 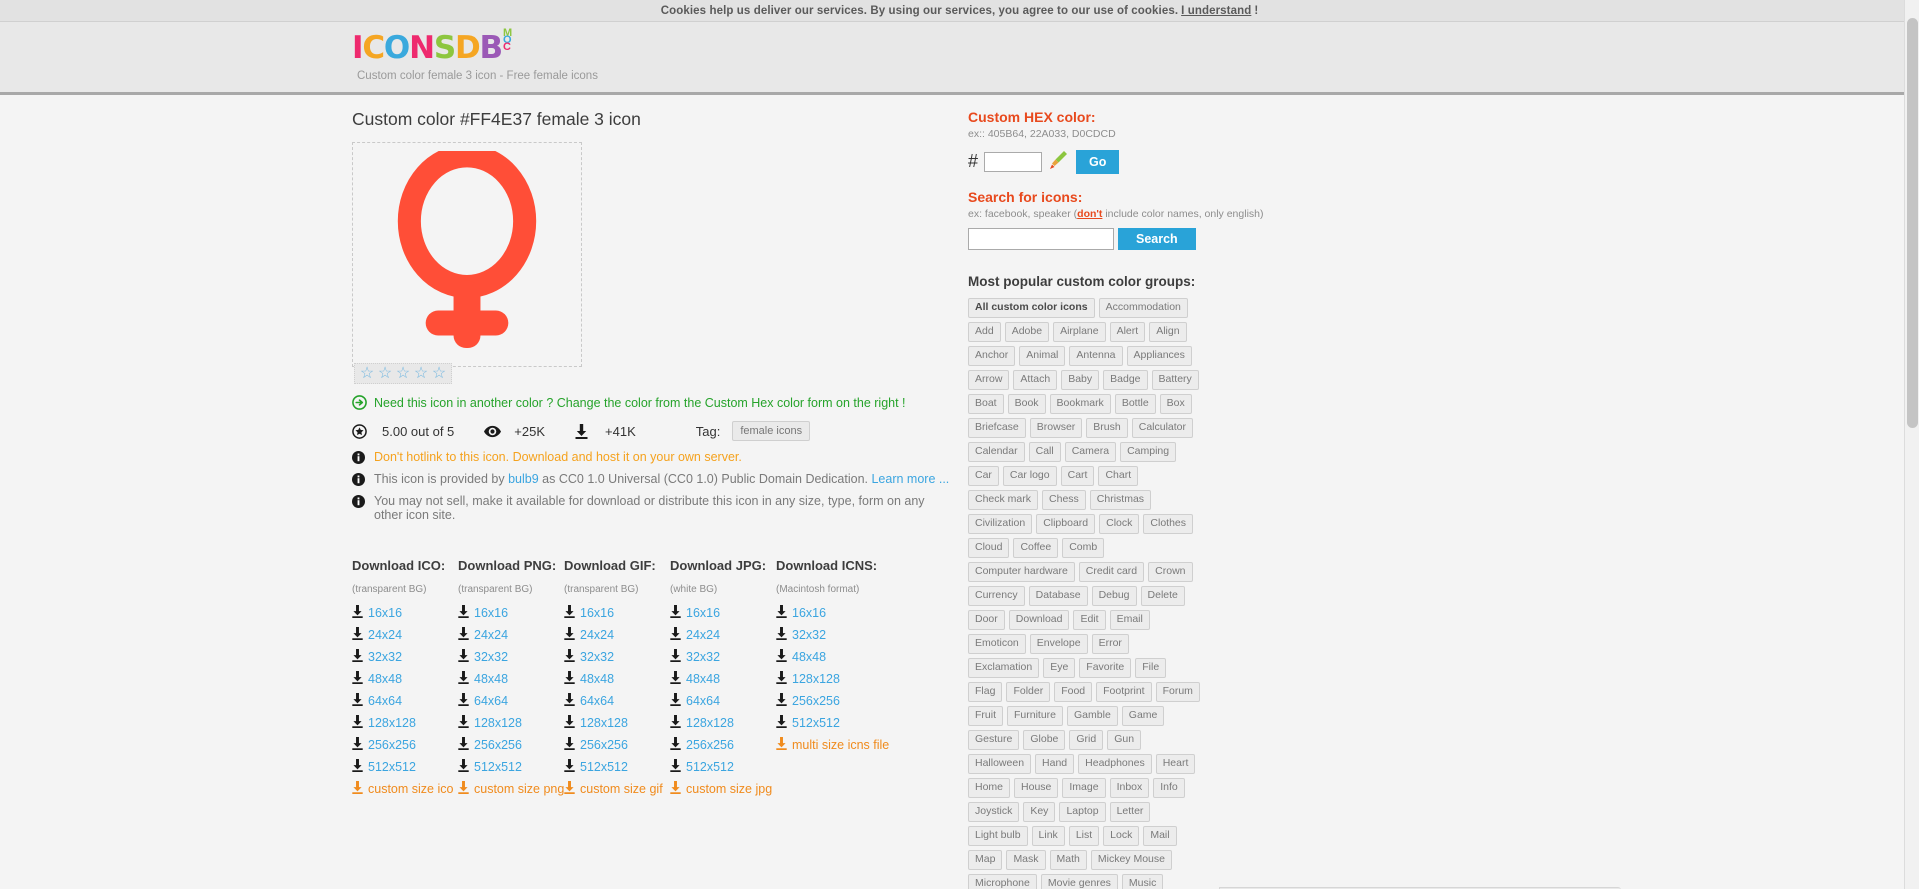 What do you see at coordinates (986, 620) in the screenshot?
I see `color-group-door: Door` at bounding box center [986, 620].